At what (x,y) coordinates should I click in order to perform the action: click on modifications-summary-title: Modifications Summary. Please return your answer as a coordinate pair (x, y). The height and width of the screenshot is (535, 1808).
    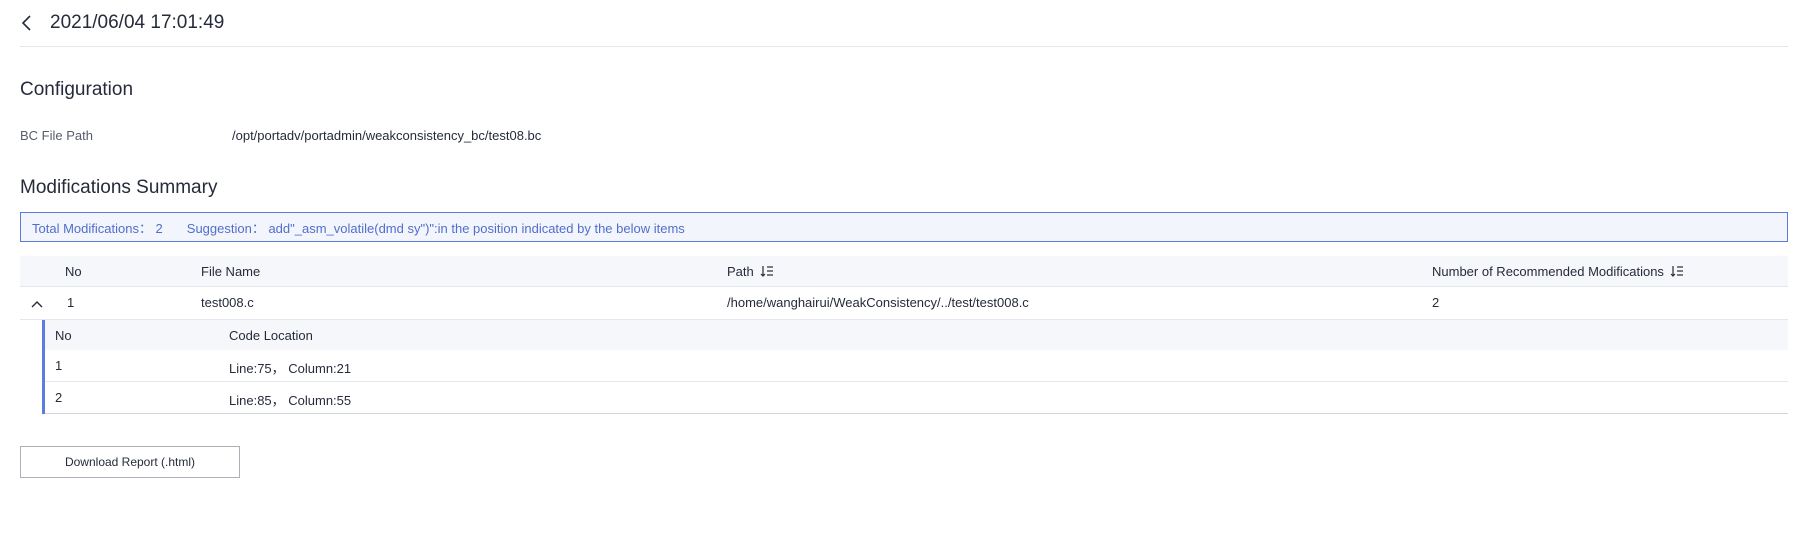
    Looking at the image, I should click on (119, 187).